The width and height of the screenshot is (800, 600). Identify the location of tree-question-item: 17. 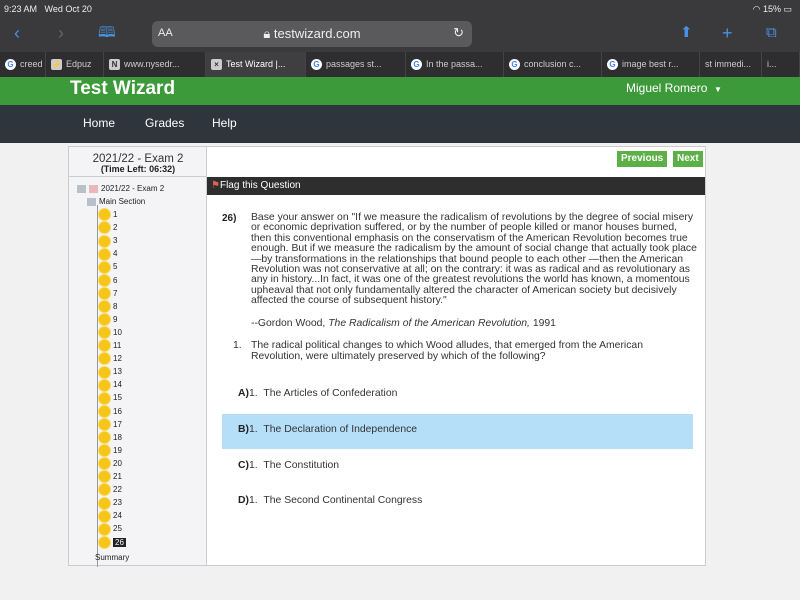
(110, 424).